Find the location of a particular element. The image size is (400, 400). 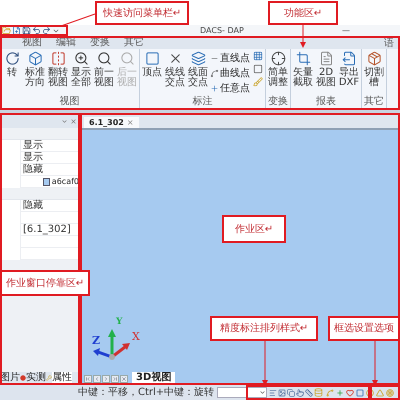

ribbon-button: 转 is located at coordinates (12, 74).